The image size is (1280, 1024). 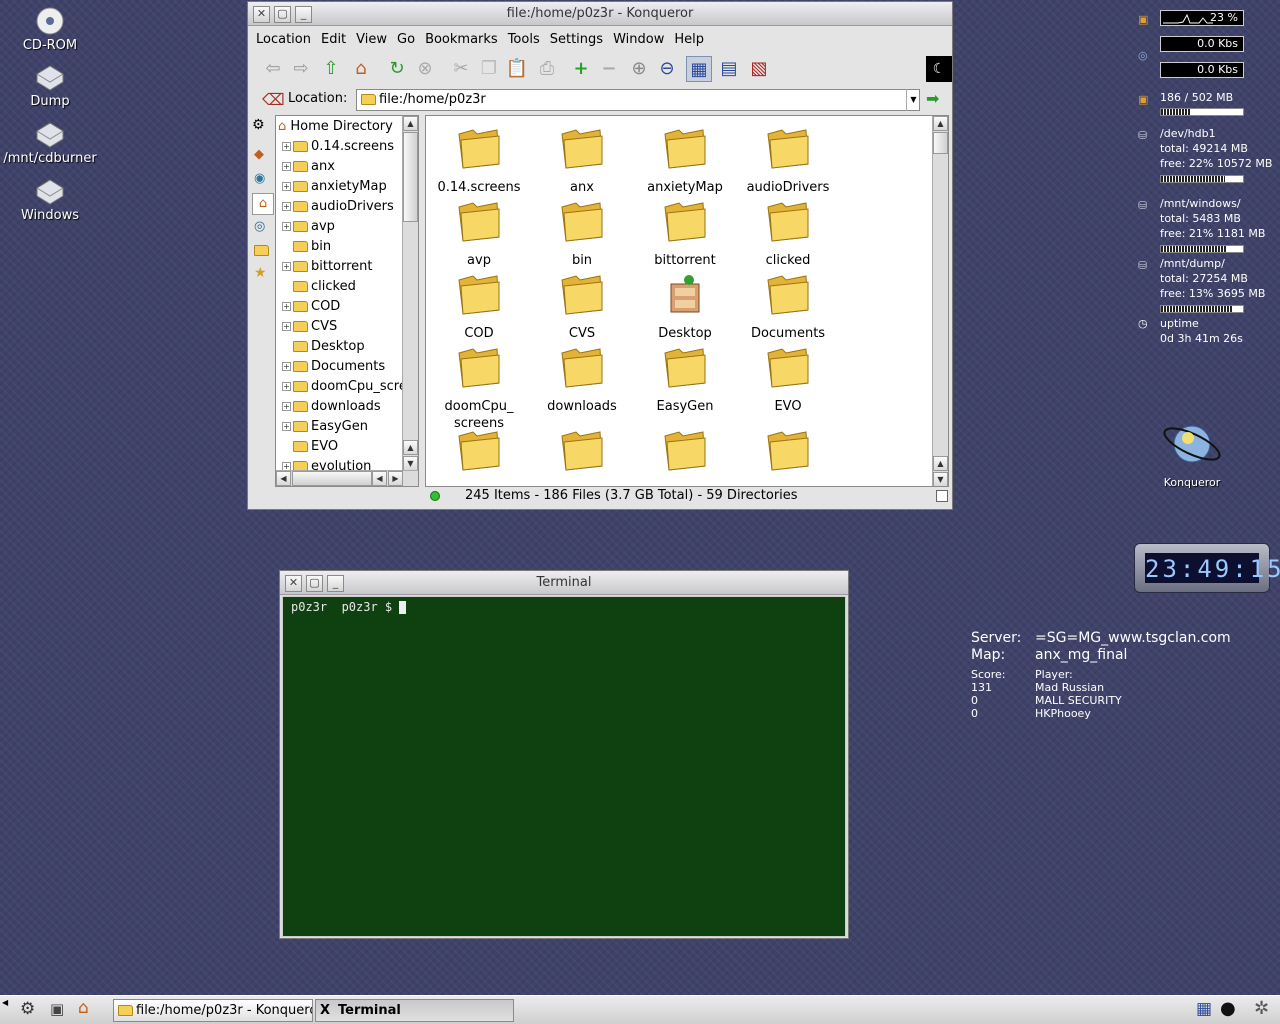 I want to click on task-konqueror: file:/home/p0z3r - Konqueror, so click(x=213, y=1010).